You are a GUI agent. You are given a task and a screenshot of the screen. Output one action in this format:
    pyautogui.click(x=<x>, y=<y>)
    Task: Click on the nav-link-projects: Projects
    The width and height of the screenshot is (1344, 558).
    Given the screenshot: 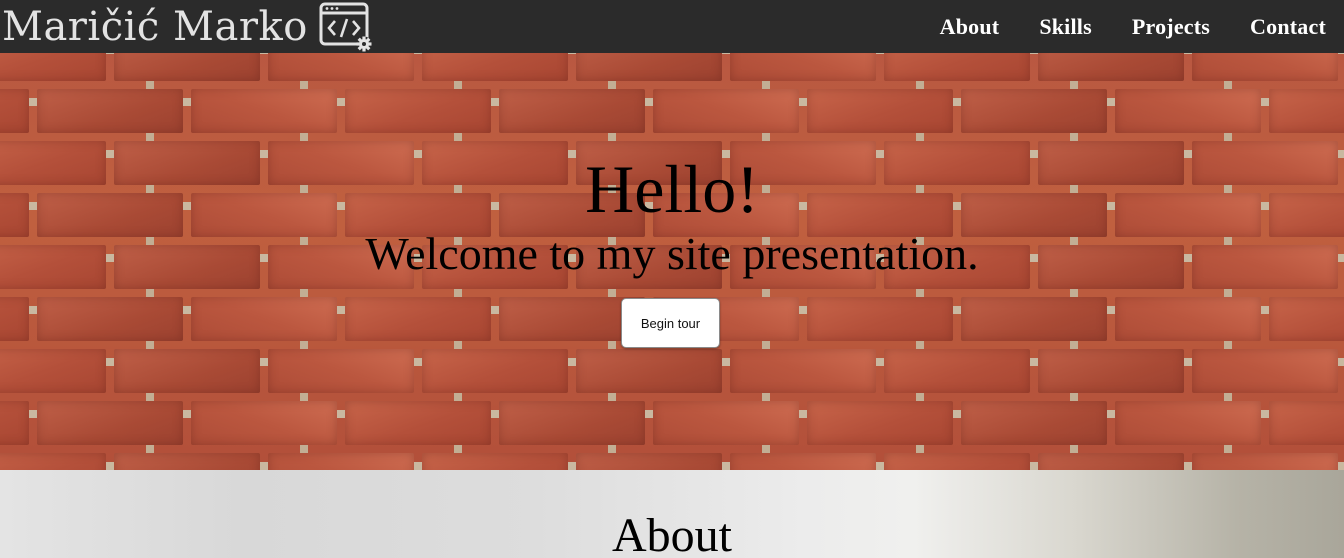 What is the action you would take?
    pyautogui.click(x=1171, y=26)
    